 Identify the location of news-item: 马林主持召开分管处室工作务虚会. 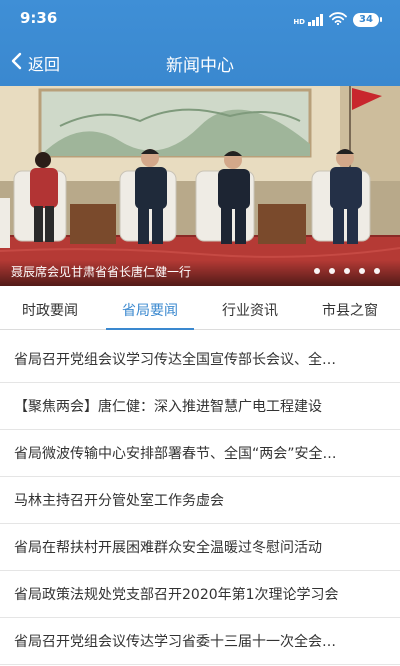
(200, 500).